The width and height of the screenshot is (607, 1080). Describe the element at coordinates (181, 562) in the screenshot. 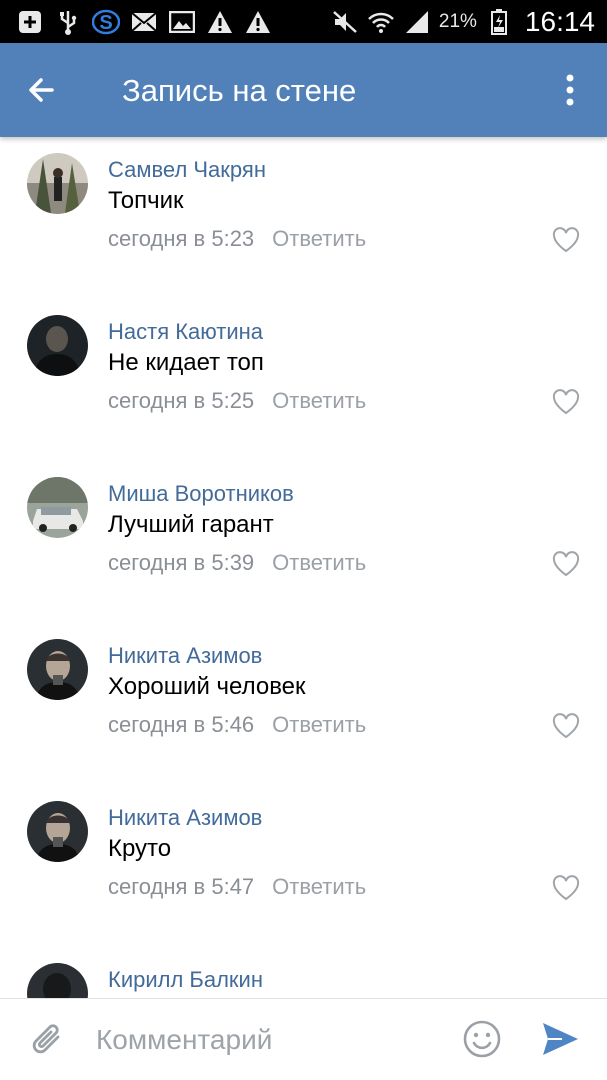

I see `comment-time: сегодня в 5:39` at that location.